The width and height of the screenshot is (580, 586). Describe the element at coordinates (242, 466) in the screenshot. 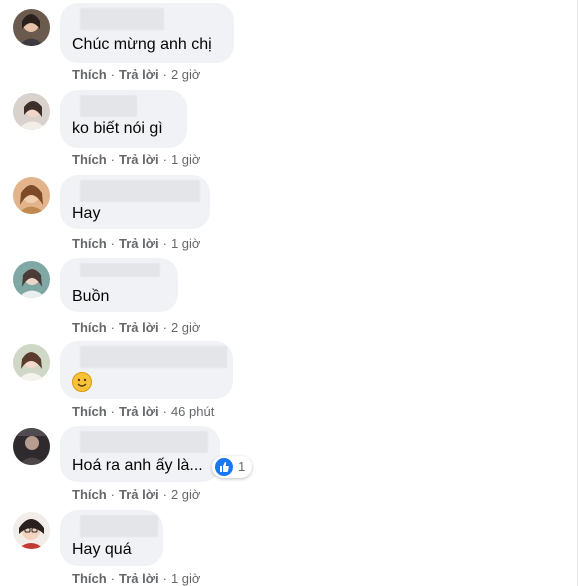

I see `reaction-count: 1` at that location.